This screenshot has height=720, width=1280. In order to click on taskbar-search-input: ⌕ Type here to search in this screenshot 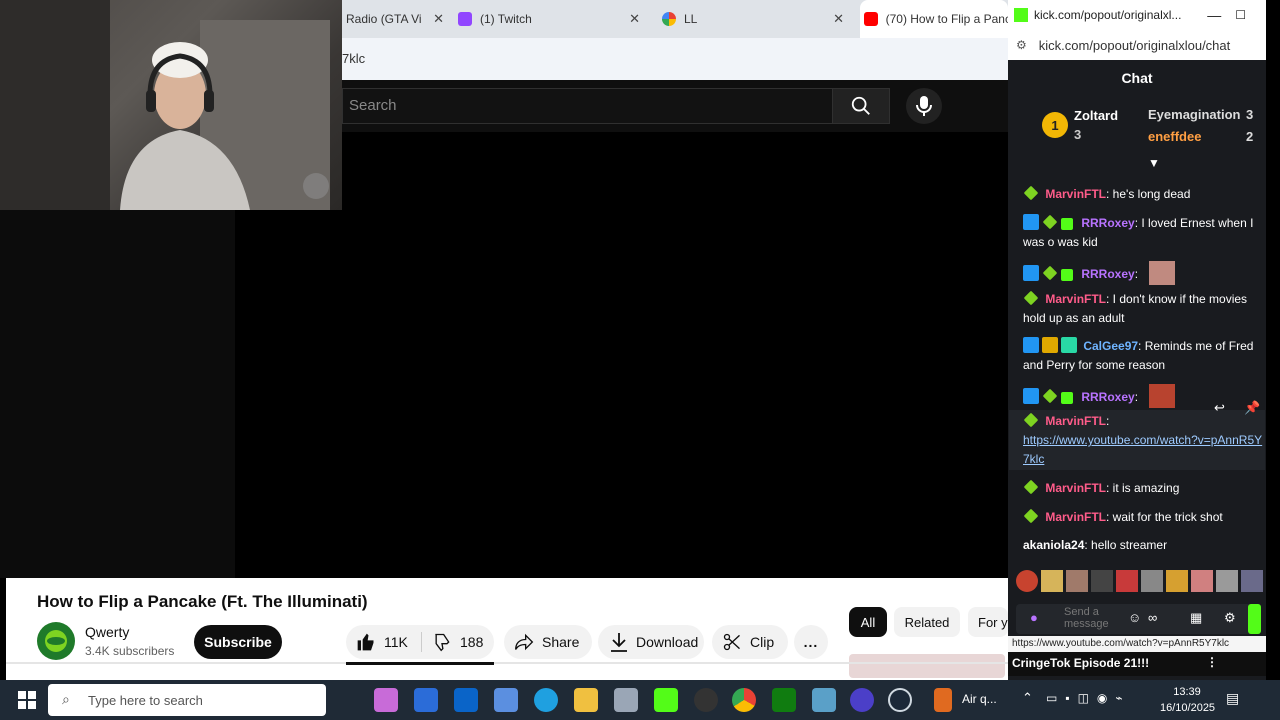, I will do `click(187, 700)`.